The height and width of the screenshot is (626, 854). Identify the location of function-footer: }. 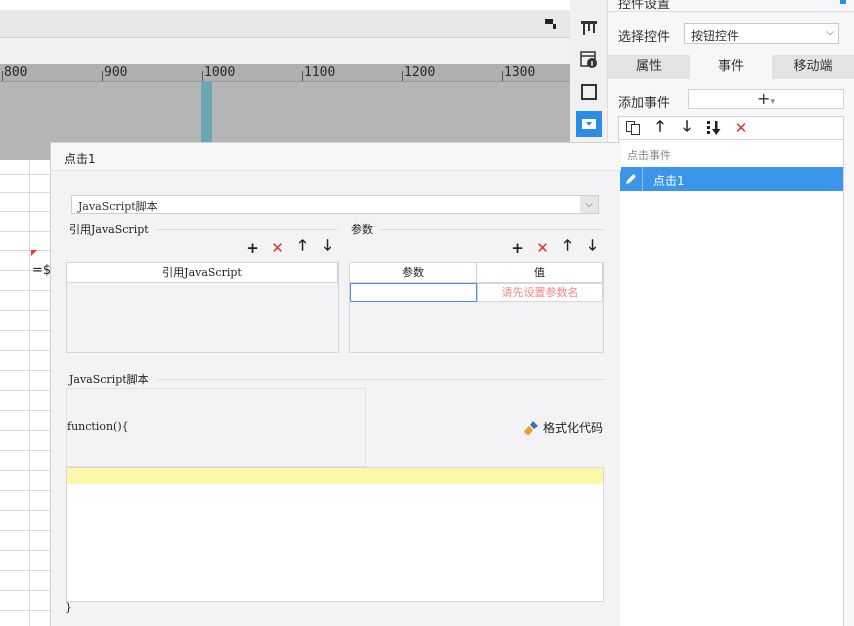
(68, 607).